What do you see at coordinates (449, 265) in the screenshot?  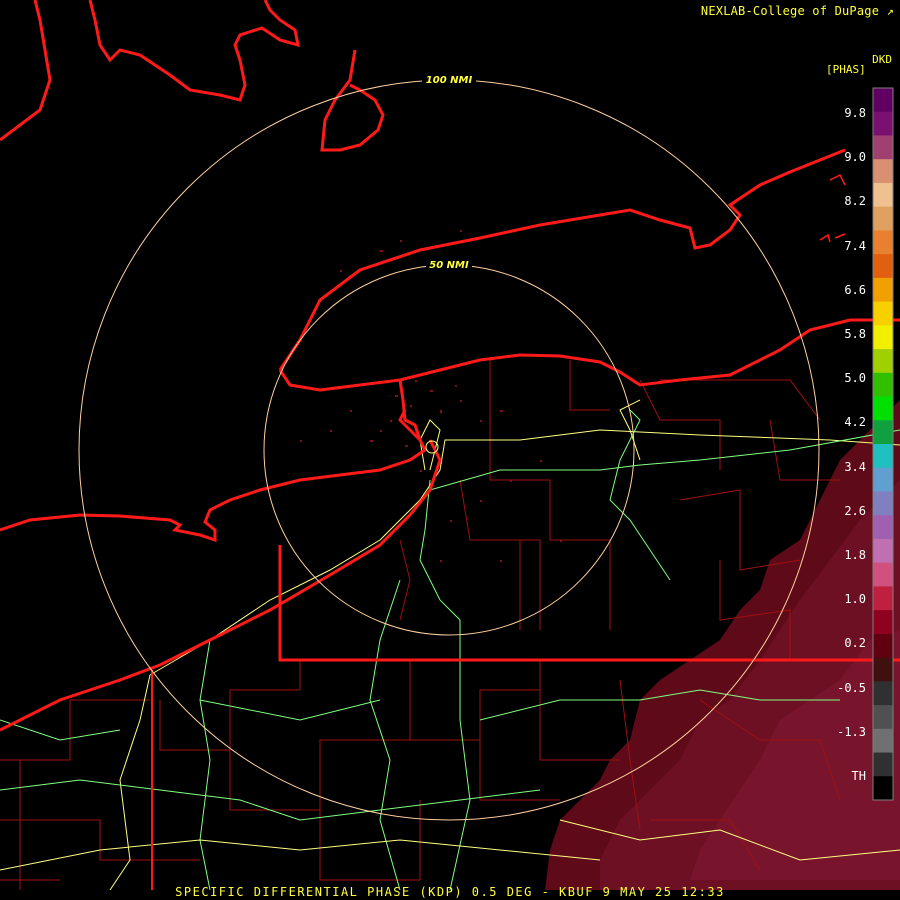 I see `range-ring-50nmi-label: 50 NMI` at bounding box center [449, 265].